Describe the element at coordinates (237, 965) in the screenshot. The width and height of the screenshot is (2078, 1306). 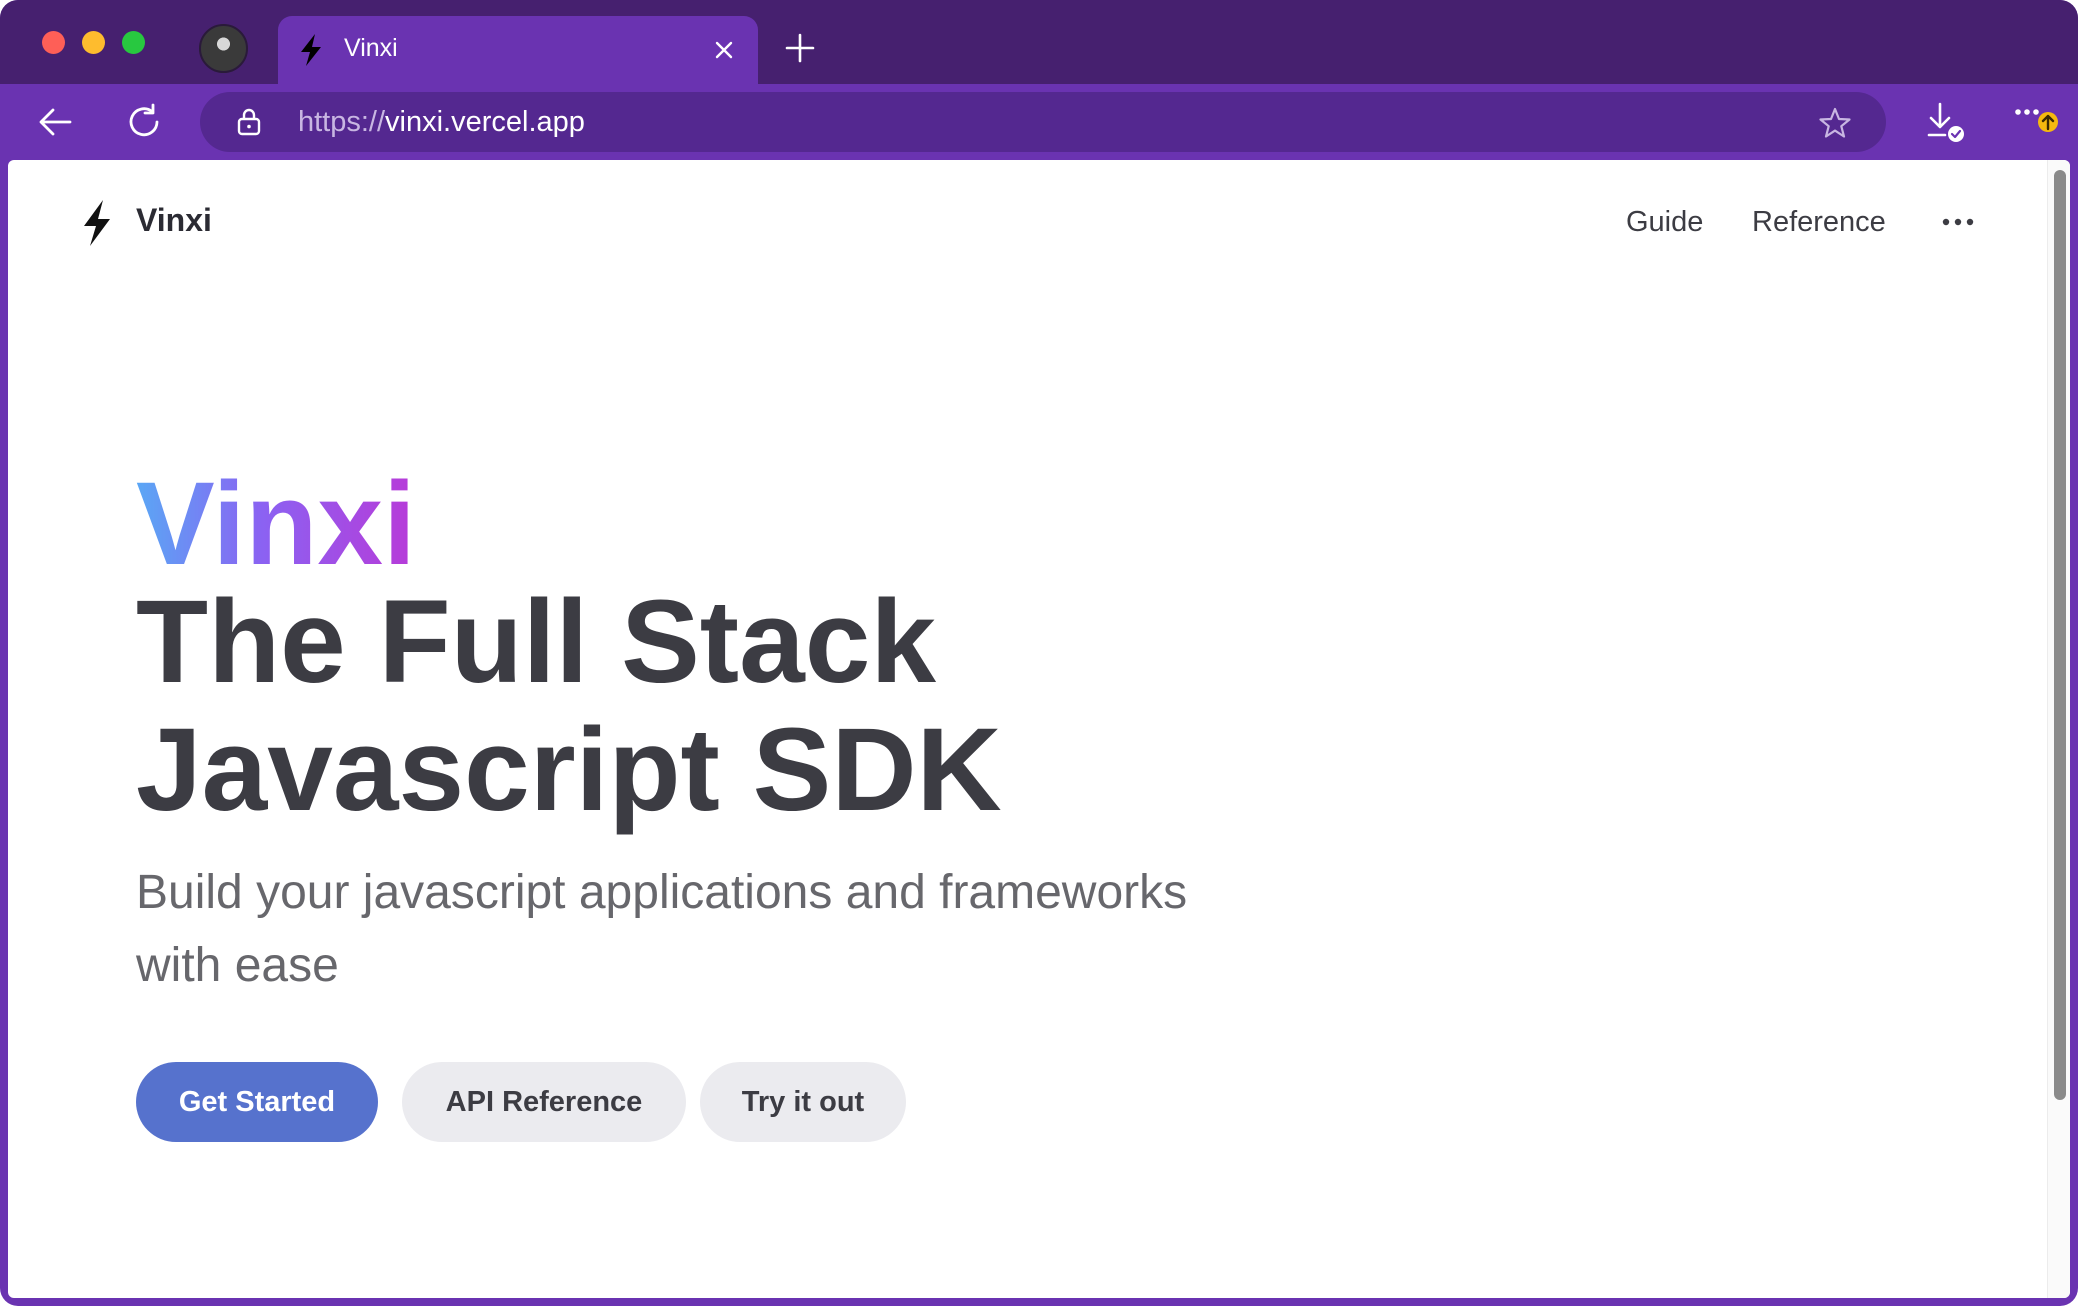
I see `hero-tagline-line-2: with ease` at that location.